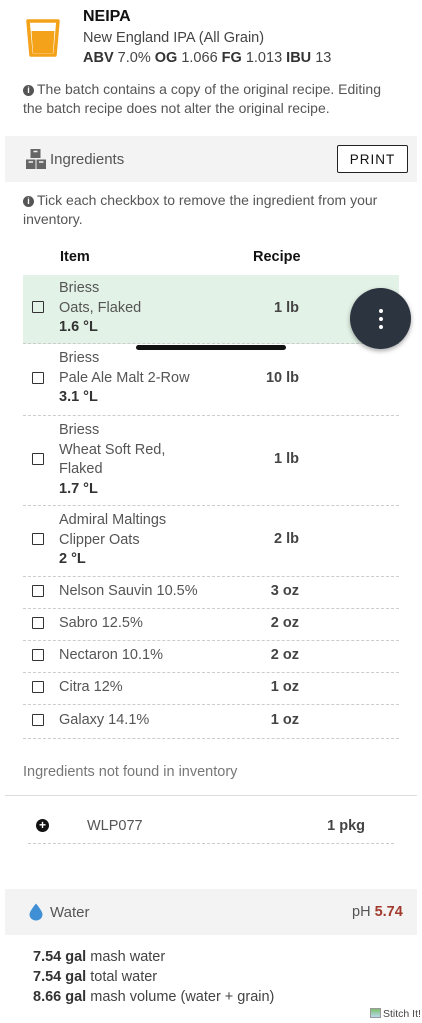 This screenshot has height=1023, width=422. I want to click on ingredient-color: 1.7 °L, so click(78, 488).